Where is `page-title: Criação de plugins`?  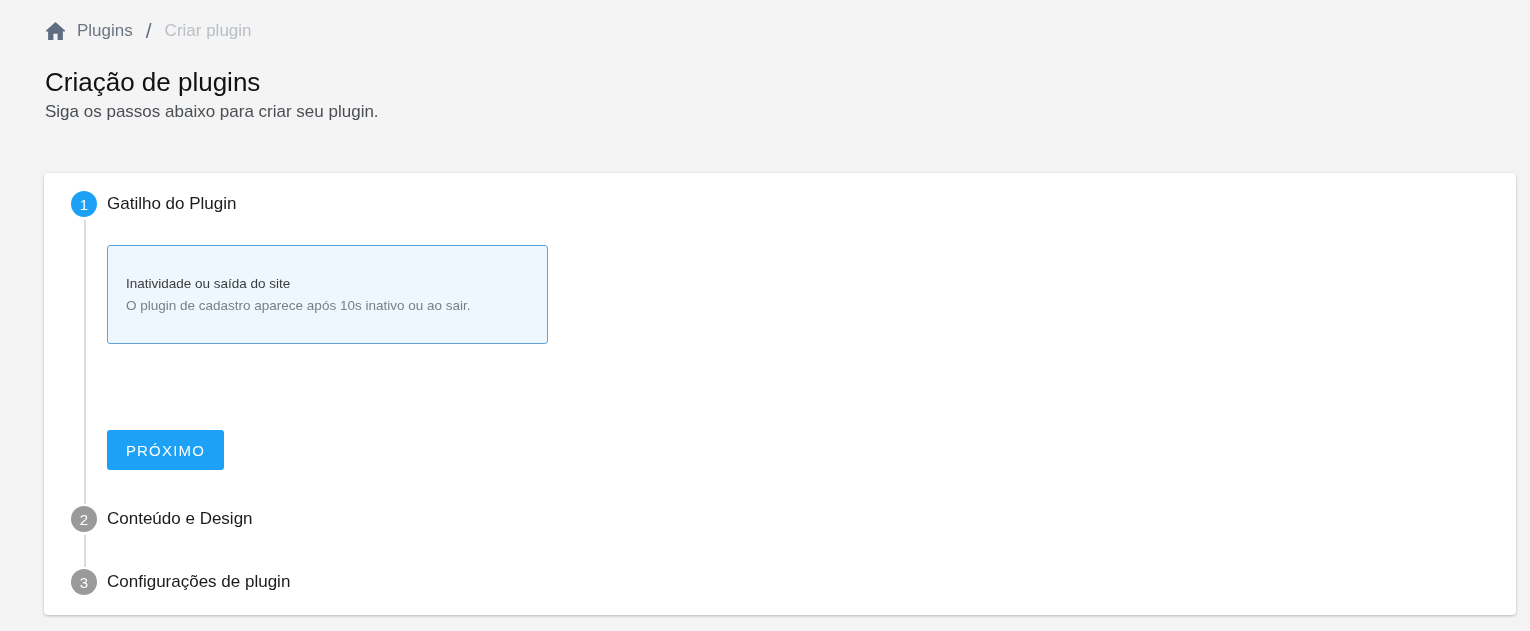
page-title: Criação de plugins is located at coordinates (153, 82).